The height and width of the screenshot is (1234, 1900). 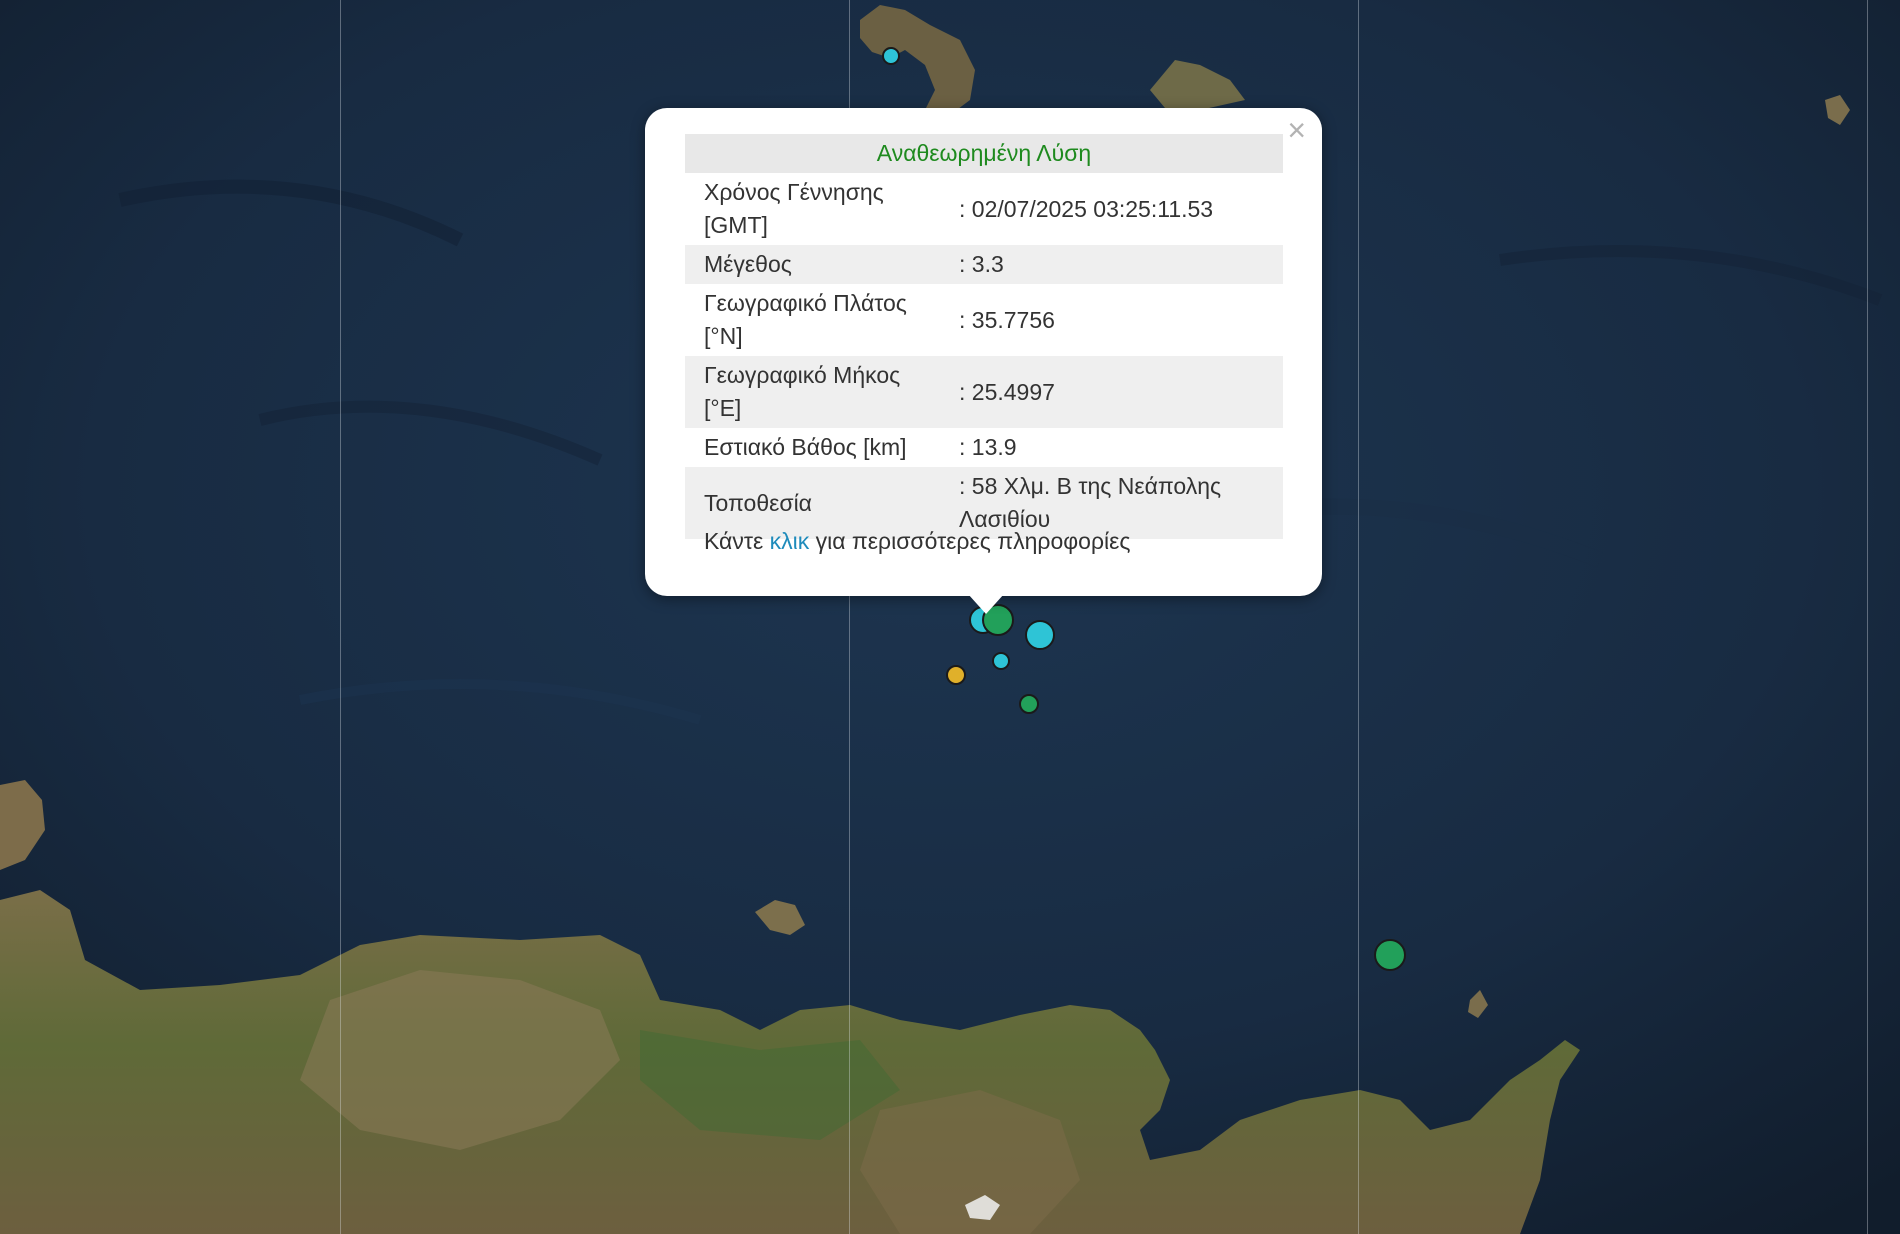 What do you see at coordinates (973, 541) in the screenshot?
I see `more-info-suffix: για περισσότερες πληροφορίες` at bounding box center [973, 541].